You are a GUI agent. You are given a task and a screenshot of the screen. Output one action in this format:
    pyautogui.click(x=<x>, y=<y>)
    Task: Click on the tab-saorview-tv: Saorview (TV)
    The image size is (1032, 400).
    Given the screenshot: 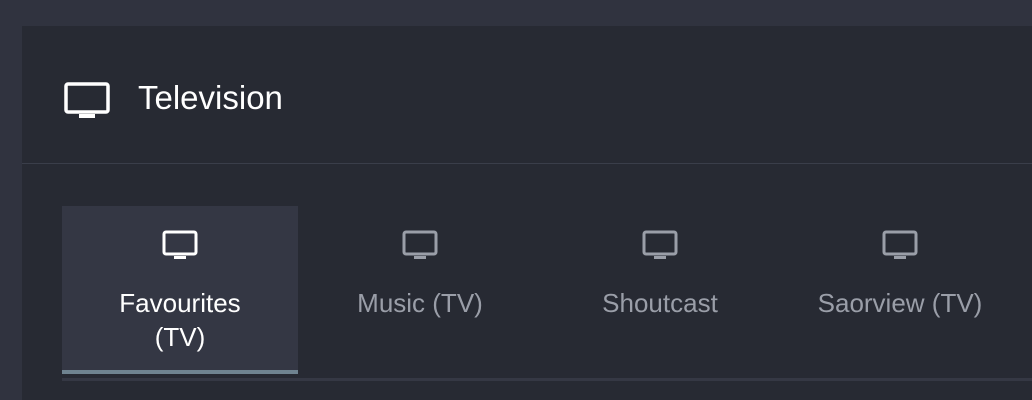 What is the action you would take?
    pyautogui.click(x=900, y=290)
    